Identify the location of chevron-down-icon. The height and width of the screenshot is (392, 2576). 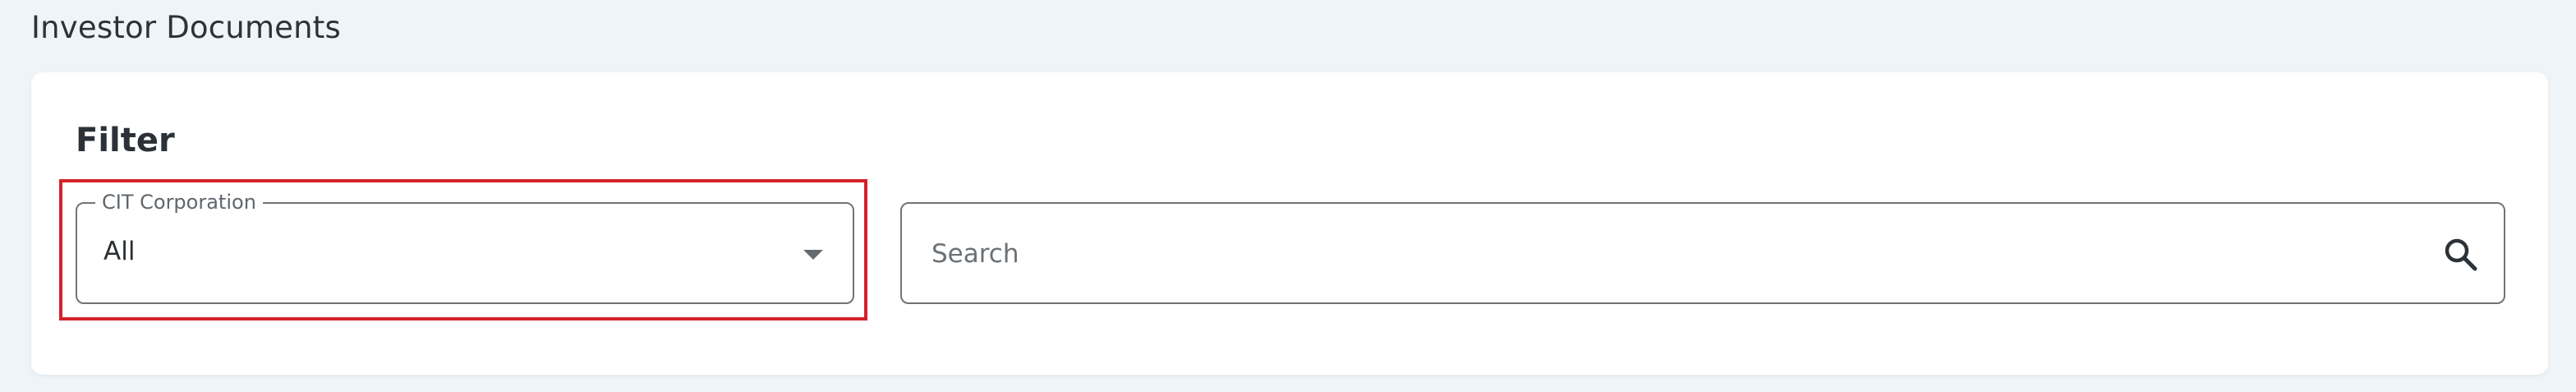
(813, 255).